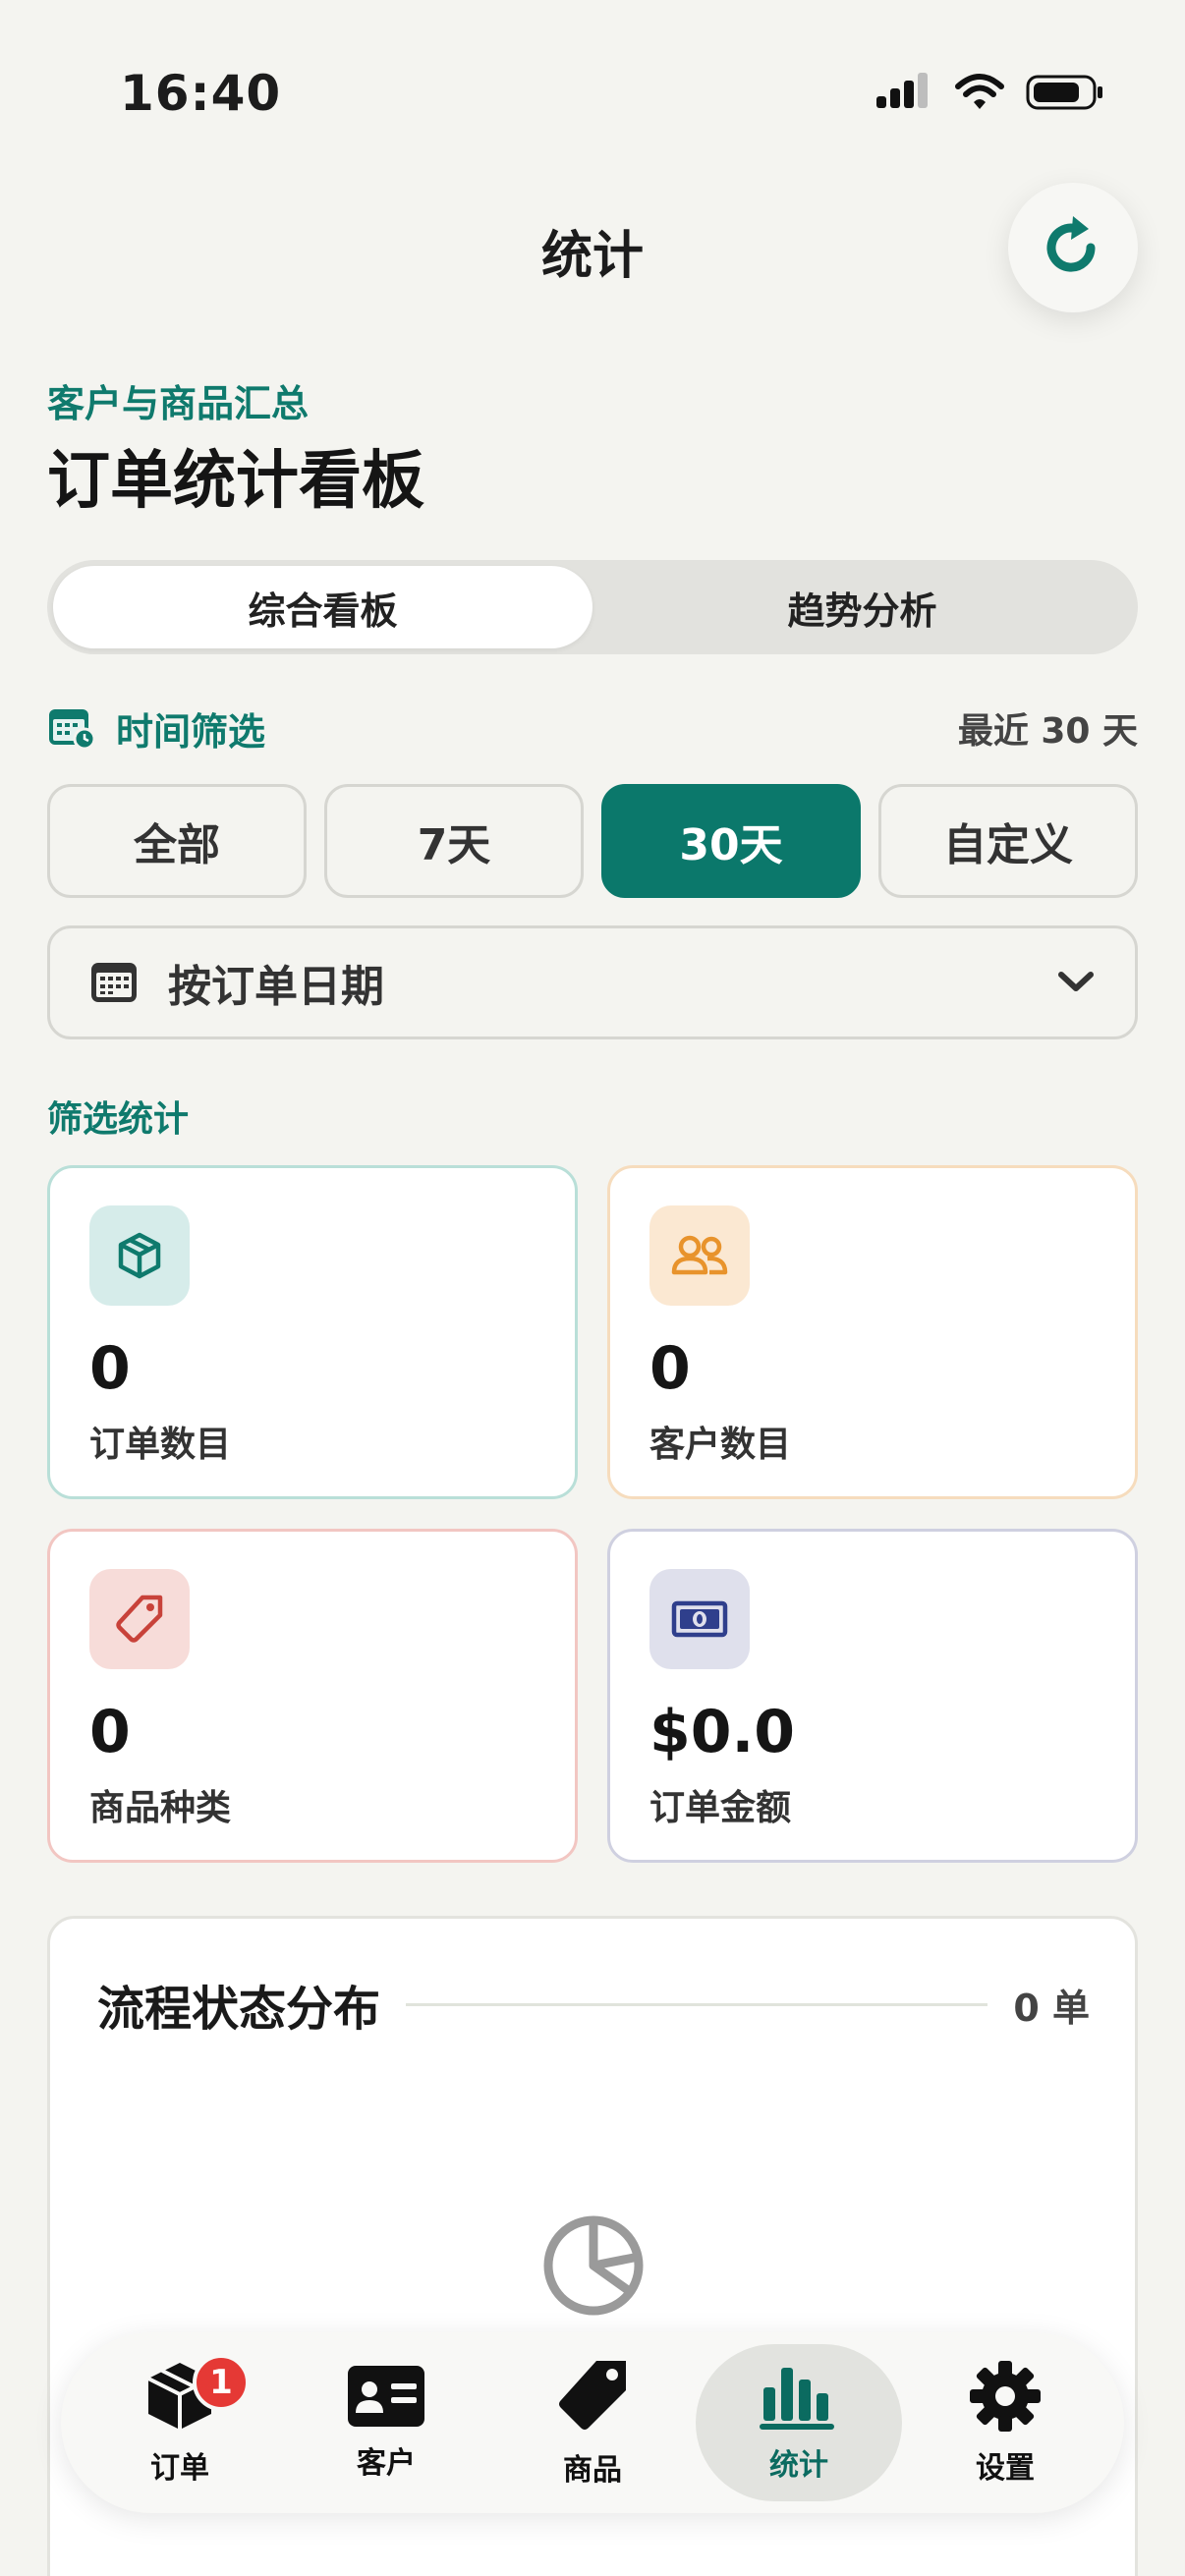  What do you see at coordinates (313, 1332) in the screenshot?
I see `stat-card-orders: 0 订单数目` at bounding box center [313, 1332].